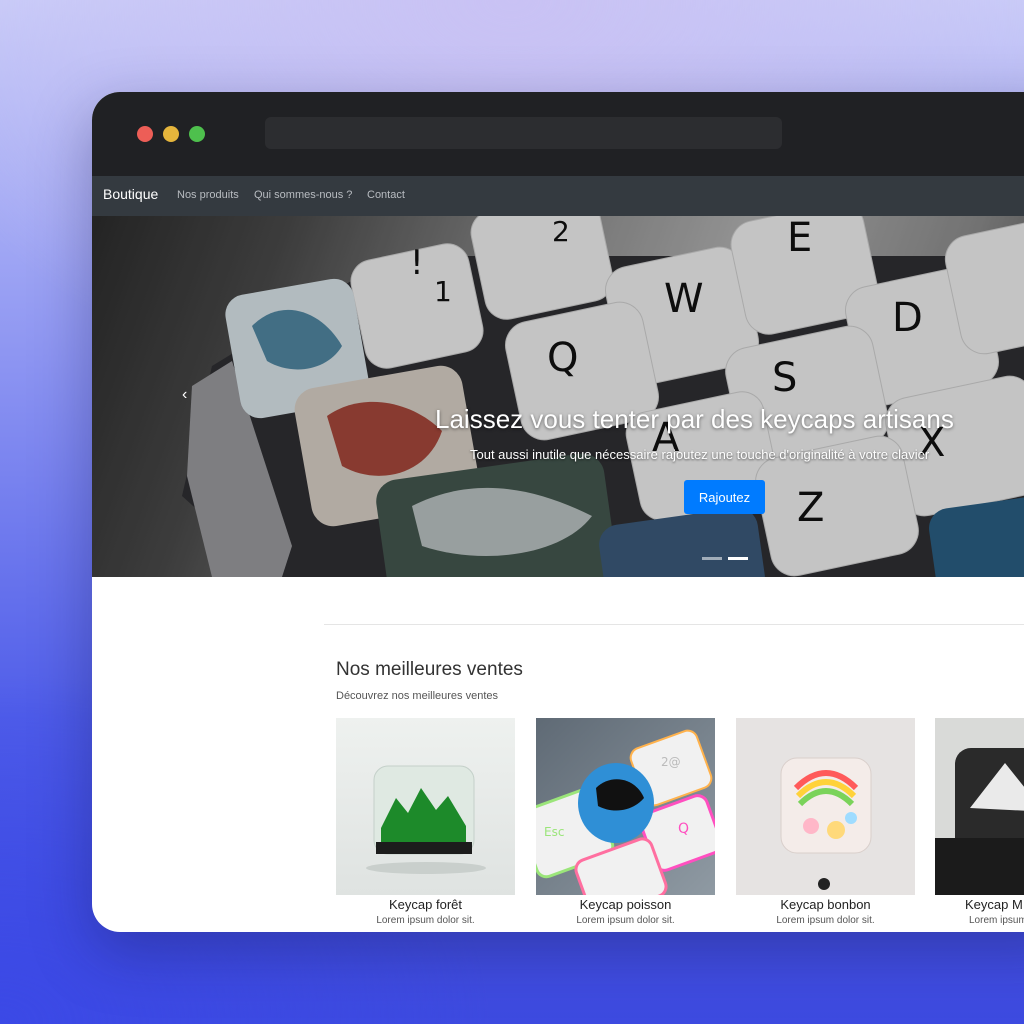 This screenshot has width=1024, height=1024. What do you see at coordinates (683, 829) in the screenshot?
I see `poisson-key-q: Q` at bounding box center [683, 829].